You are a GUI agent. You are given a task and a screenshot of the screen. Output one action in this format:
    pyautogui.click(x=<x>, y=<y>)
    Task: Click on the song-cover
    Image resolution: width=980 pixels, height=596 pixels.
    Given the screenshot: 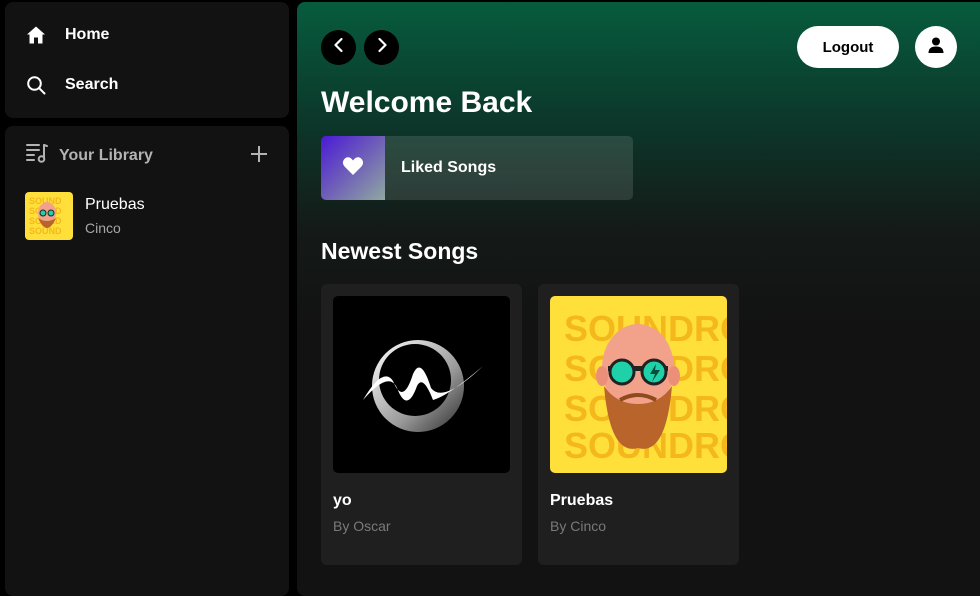 What is the action you would take?
    pyautogui.click(x=421, y=384)
    